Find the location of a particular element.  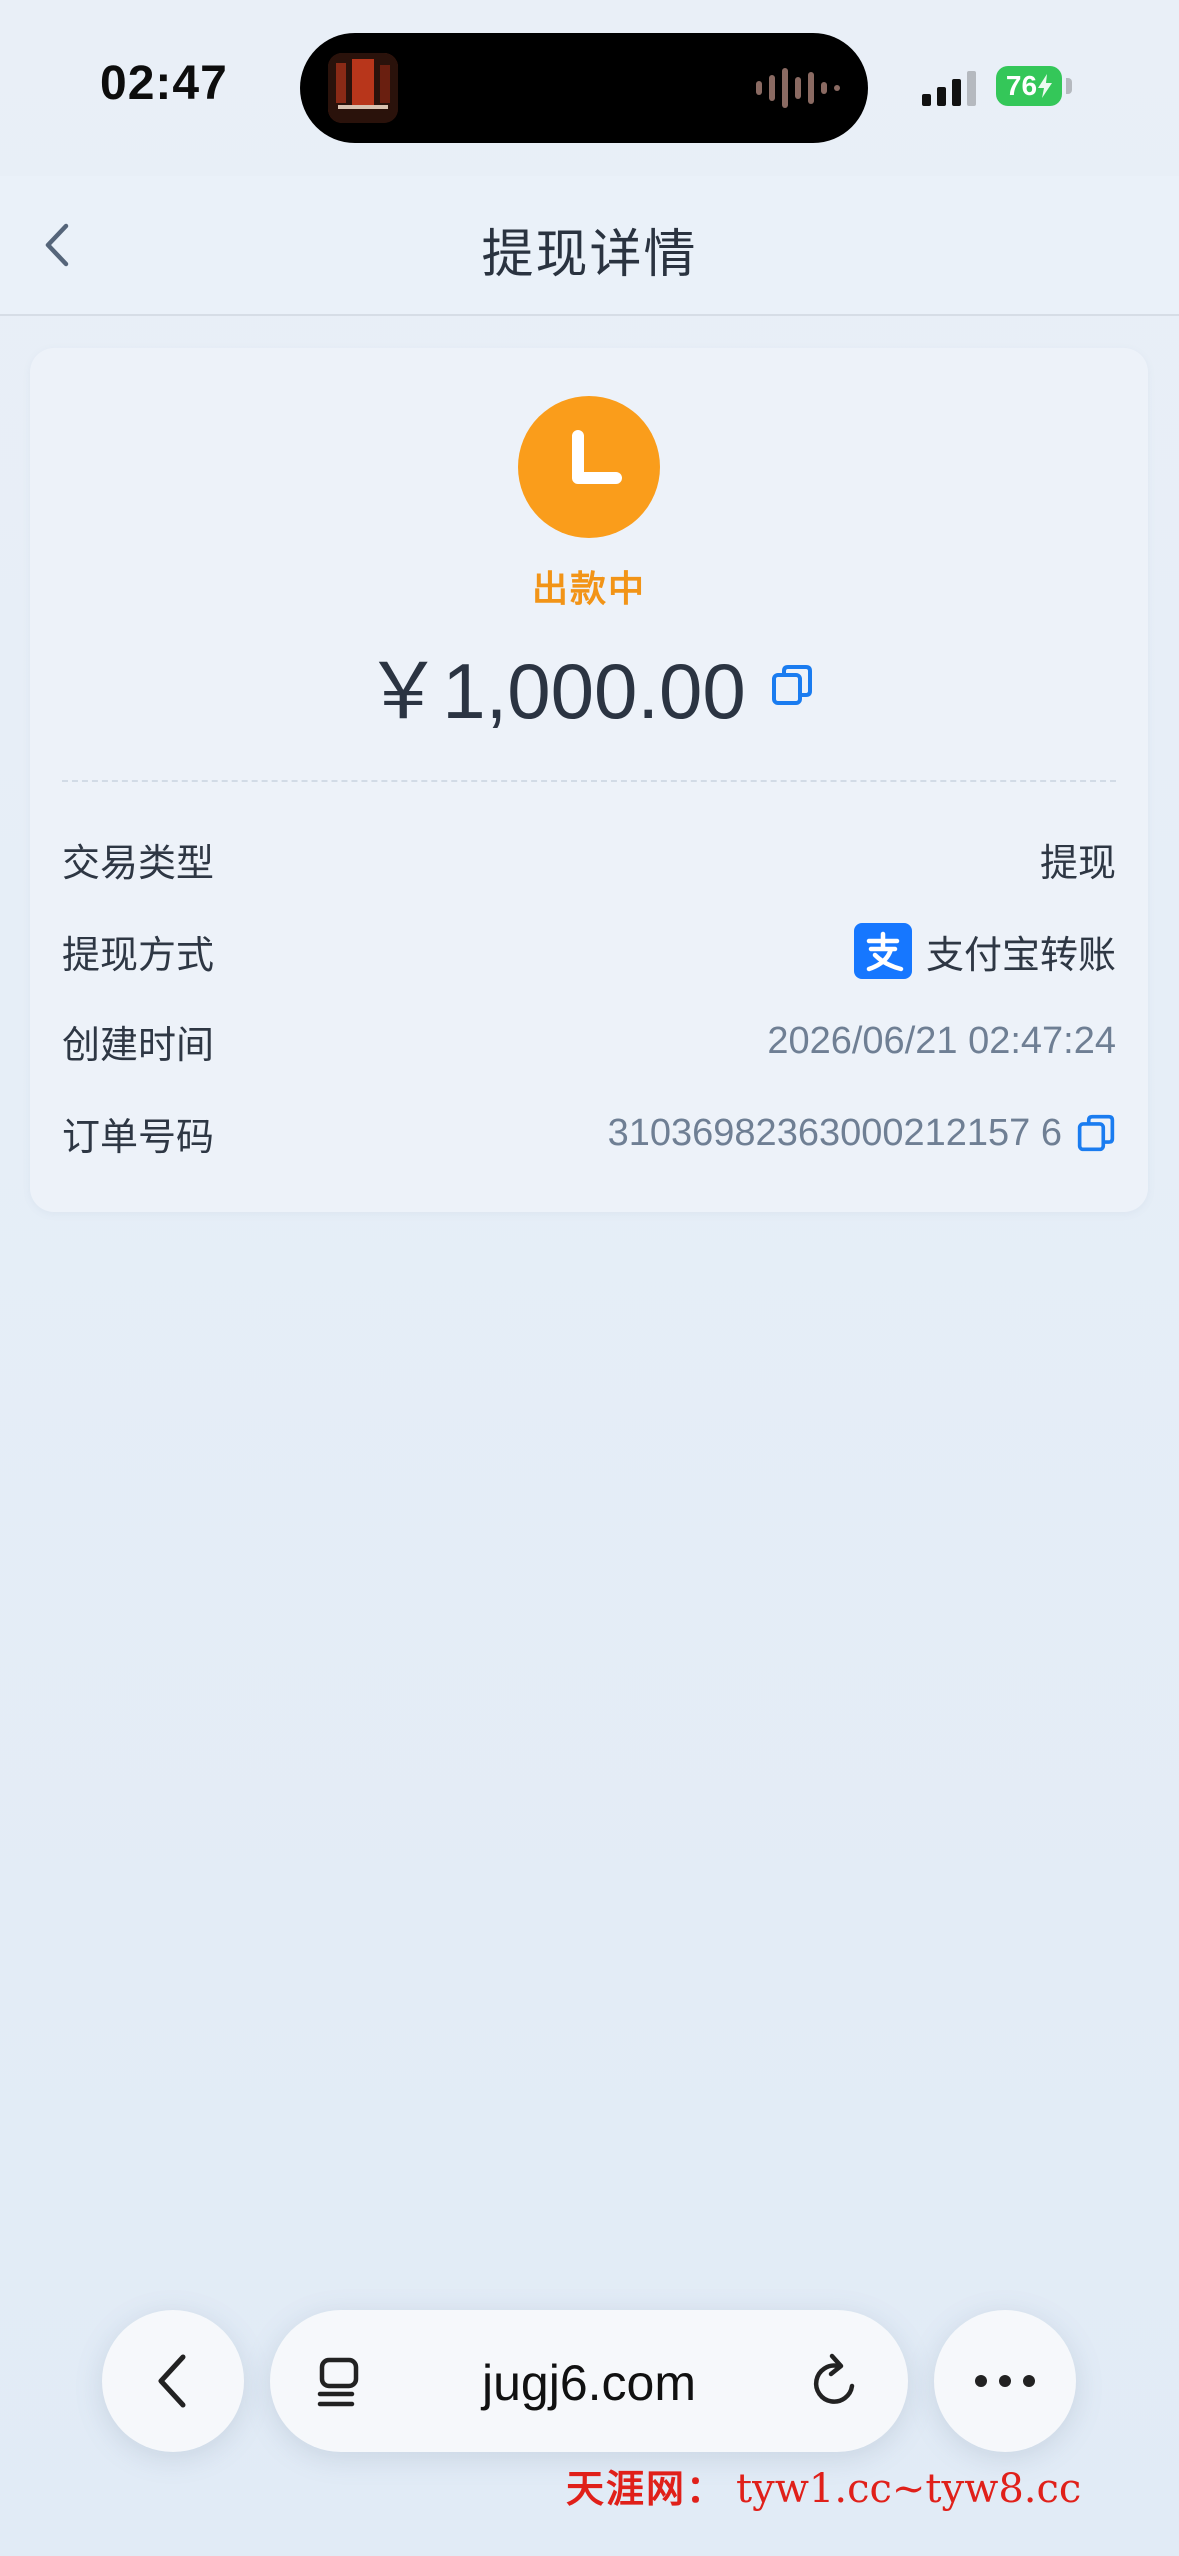

battery-tip is located at coordinates (1069, 86).